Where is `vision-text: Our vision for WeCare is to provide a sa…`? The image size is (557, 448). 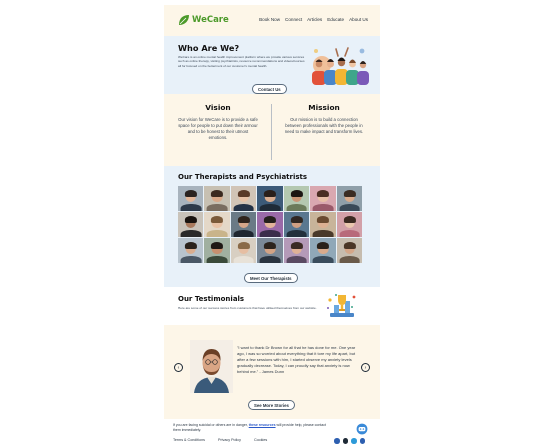
vision-text: Our vision for WeCare is to provide a sa… is located at coordinates (218, 129).